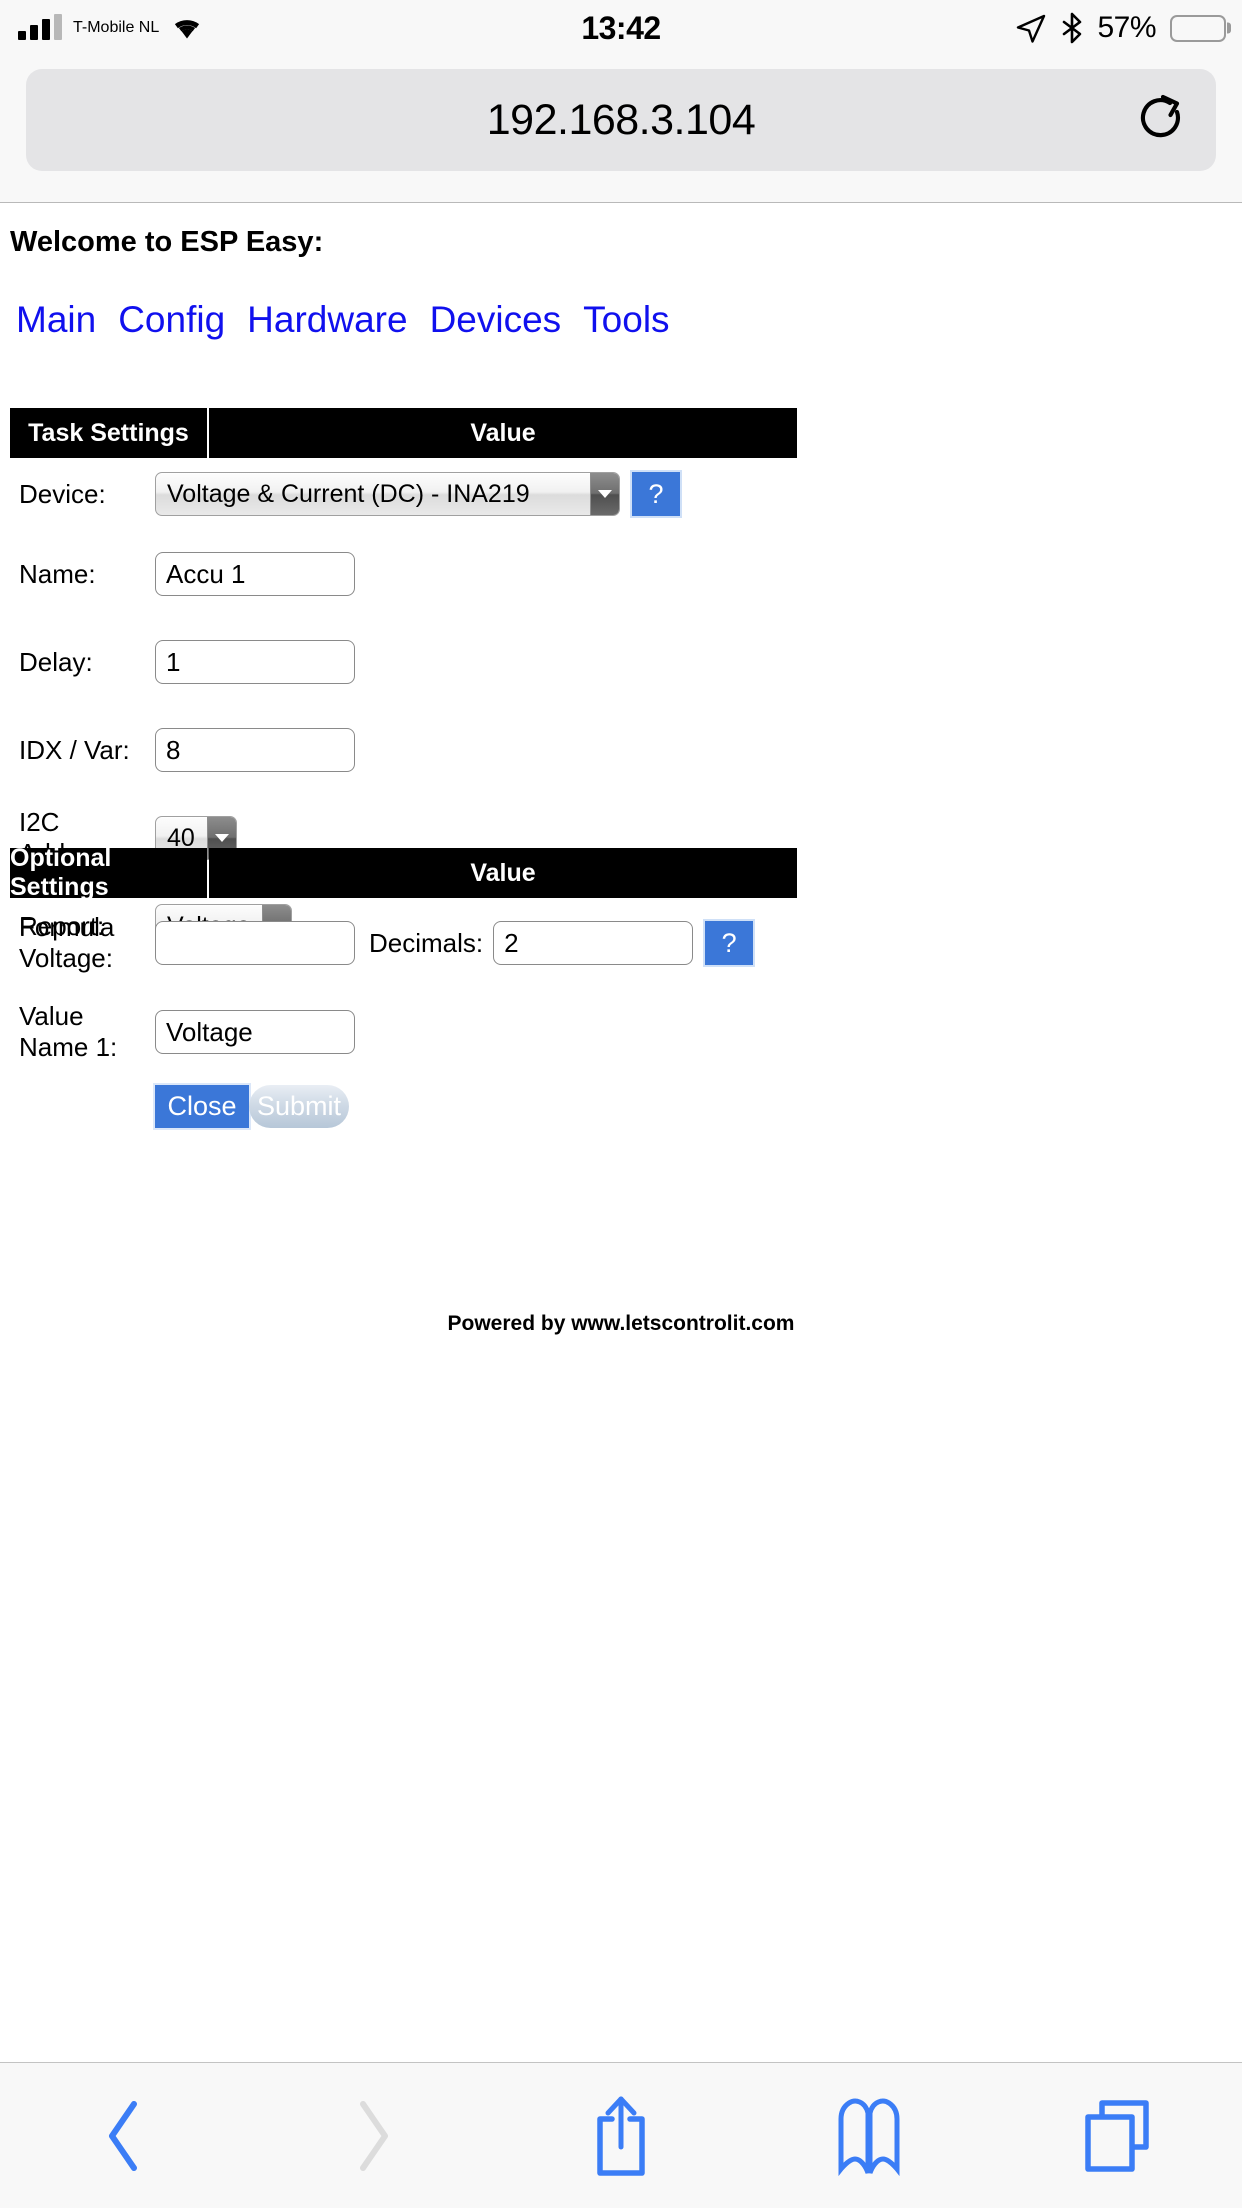 Image resolution: width=1242 pixels, height=2208 pixels. Describe the element at coordinates (1200, 28) in the screenshot. I see `battery-icon` at that location.